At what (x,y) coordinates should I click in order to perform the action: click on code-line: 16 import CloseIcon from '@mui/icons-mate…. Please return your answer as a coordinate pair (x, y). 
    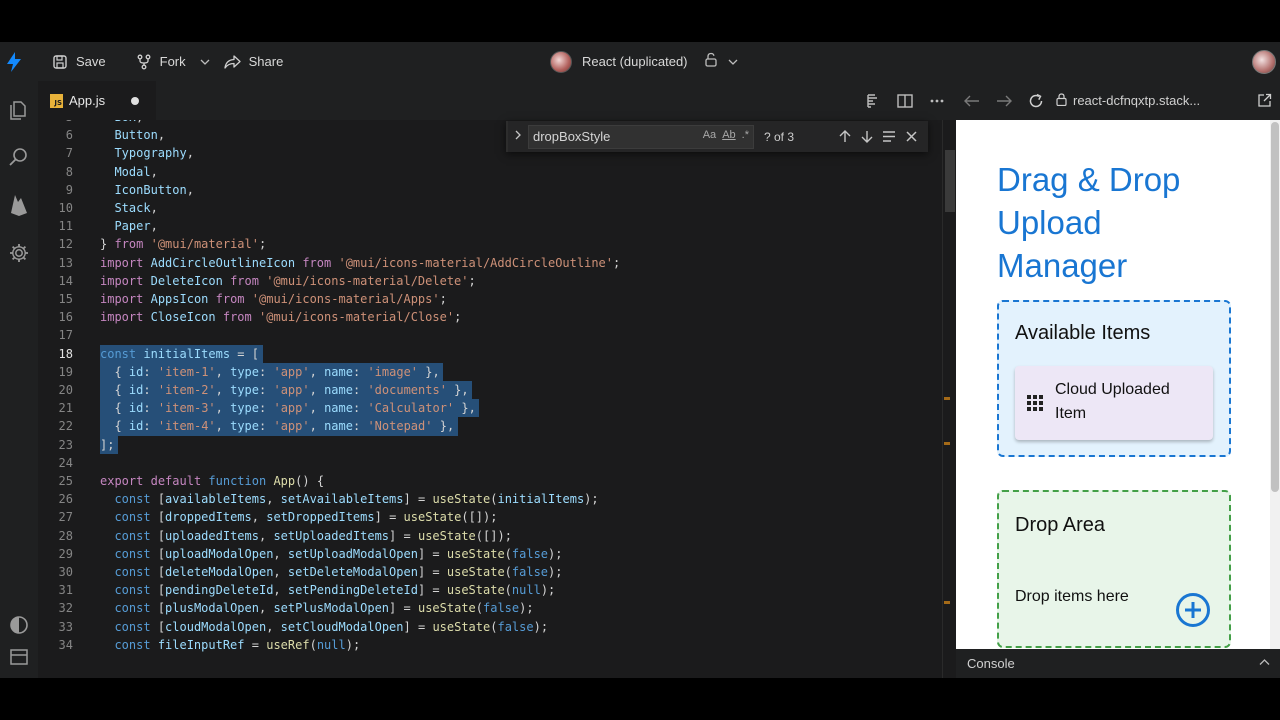
    Looking at the image, I should click on (490, 317).